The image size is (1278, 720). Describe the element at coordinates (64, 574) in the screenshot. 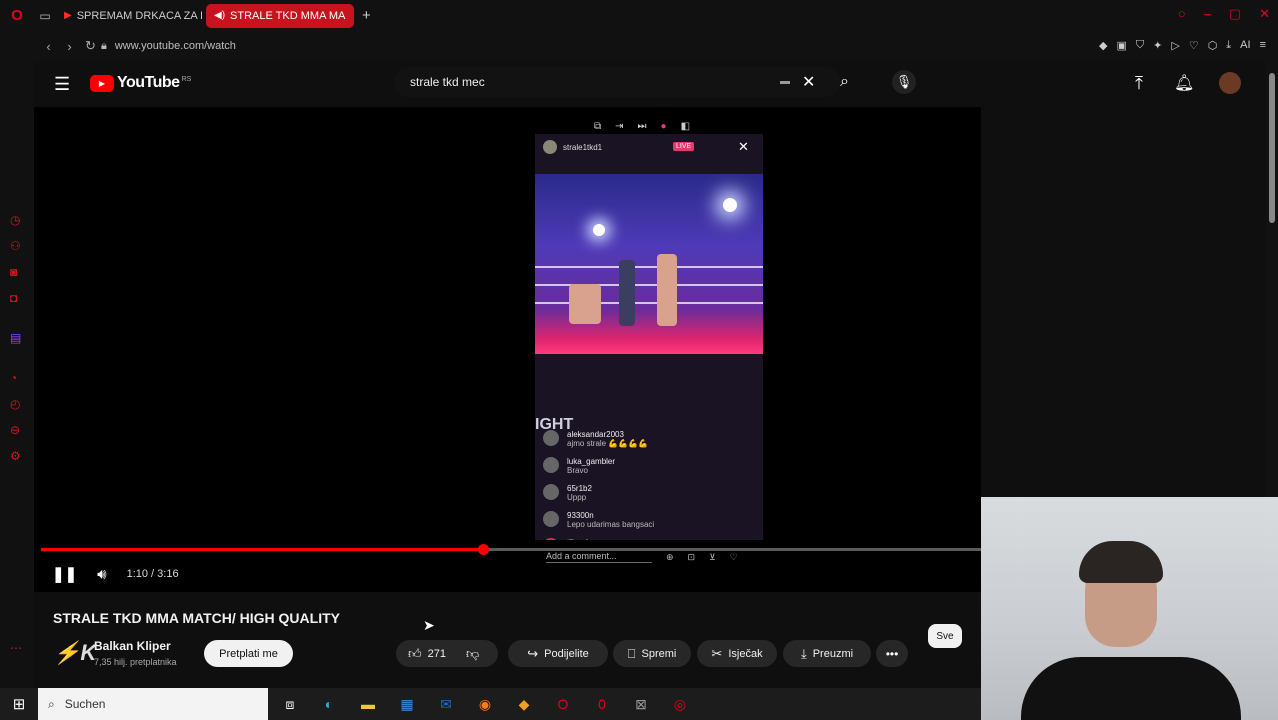

I see `pause-icon: ❚❚` at that location.